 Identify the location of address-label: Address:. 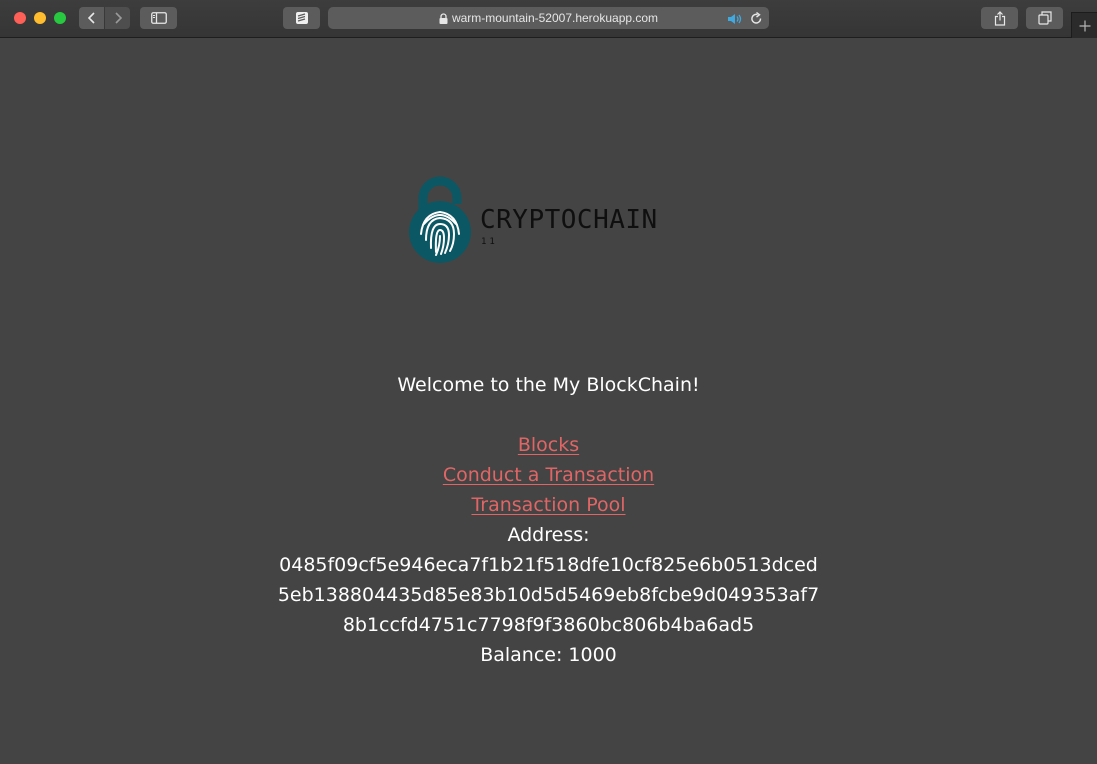
(548, 535).